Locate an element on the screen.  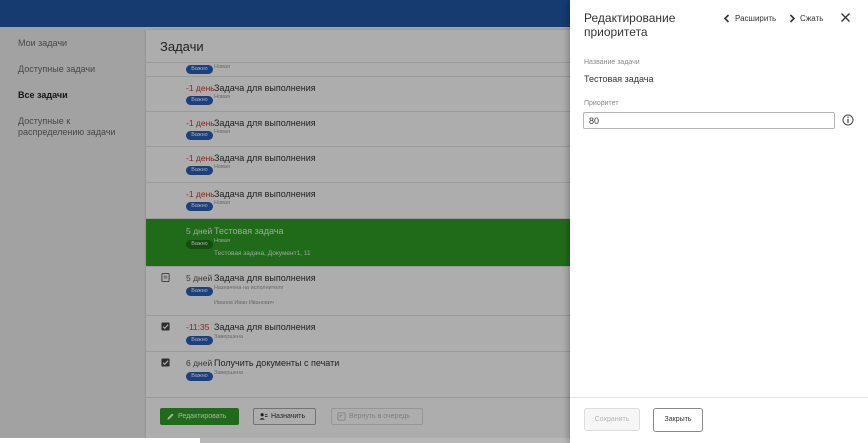
bottom-scrollbar-thumb is located at coordinates (100, 440).